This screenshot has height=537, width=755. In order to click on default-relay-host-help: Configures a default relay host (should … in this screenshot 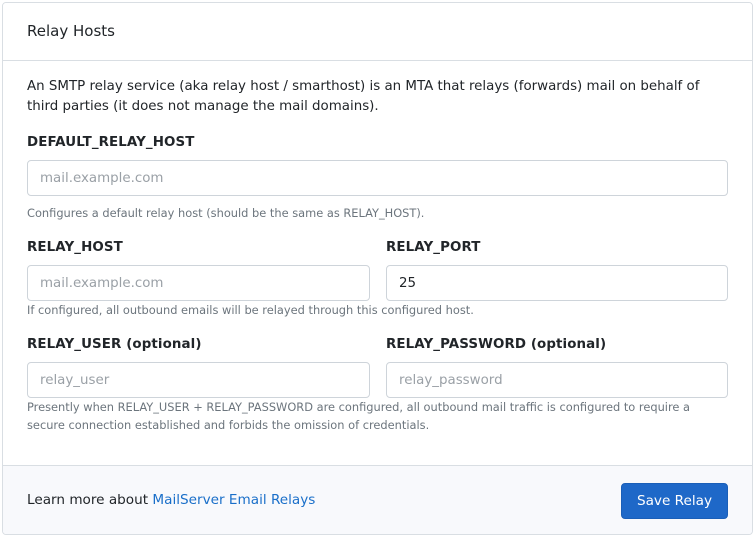, I will do `click(226, 213)`.